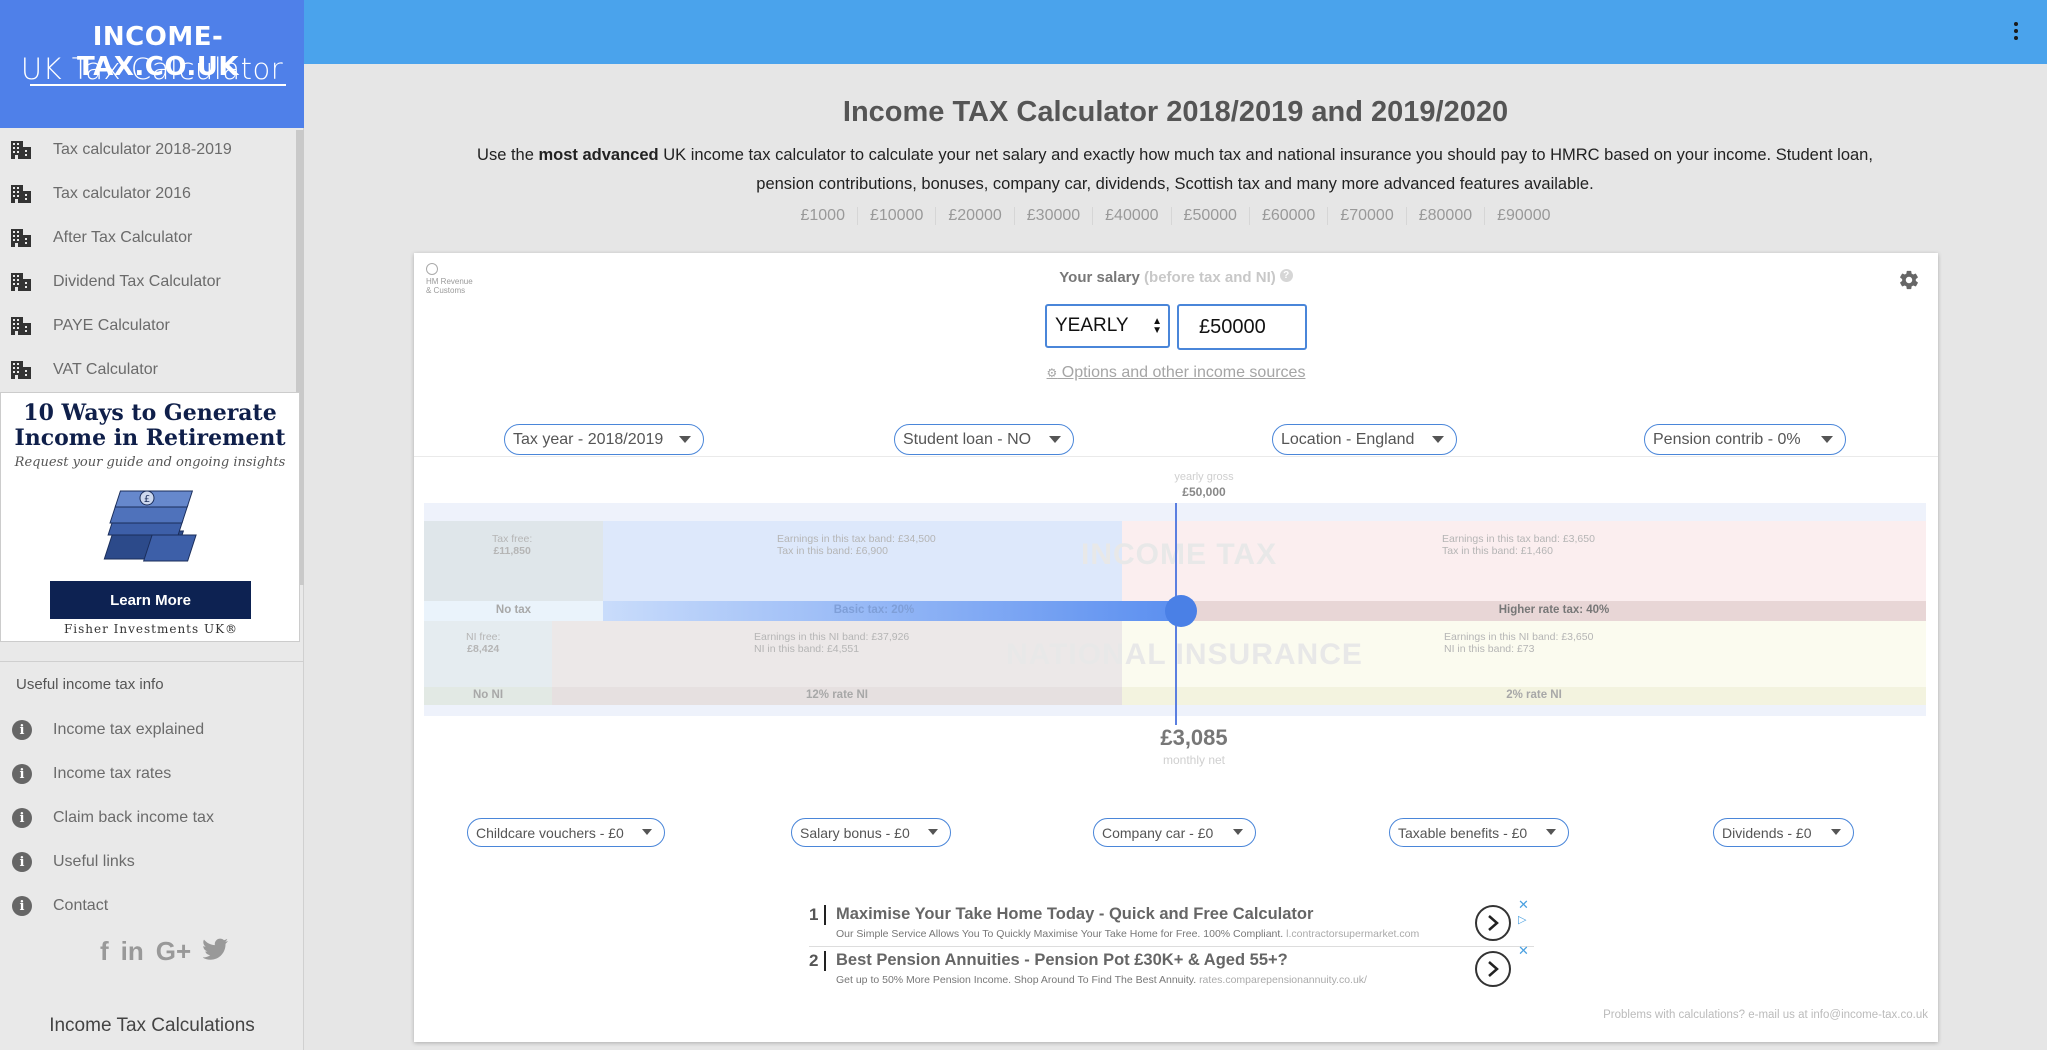 The width and height of the screenshot is (2047, 1050). I want to click on sidebar-item-label: Tax calculator 2018-2019, so click(142, 149).